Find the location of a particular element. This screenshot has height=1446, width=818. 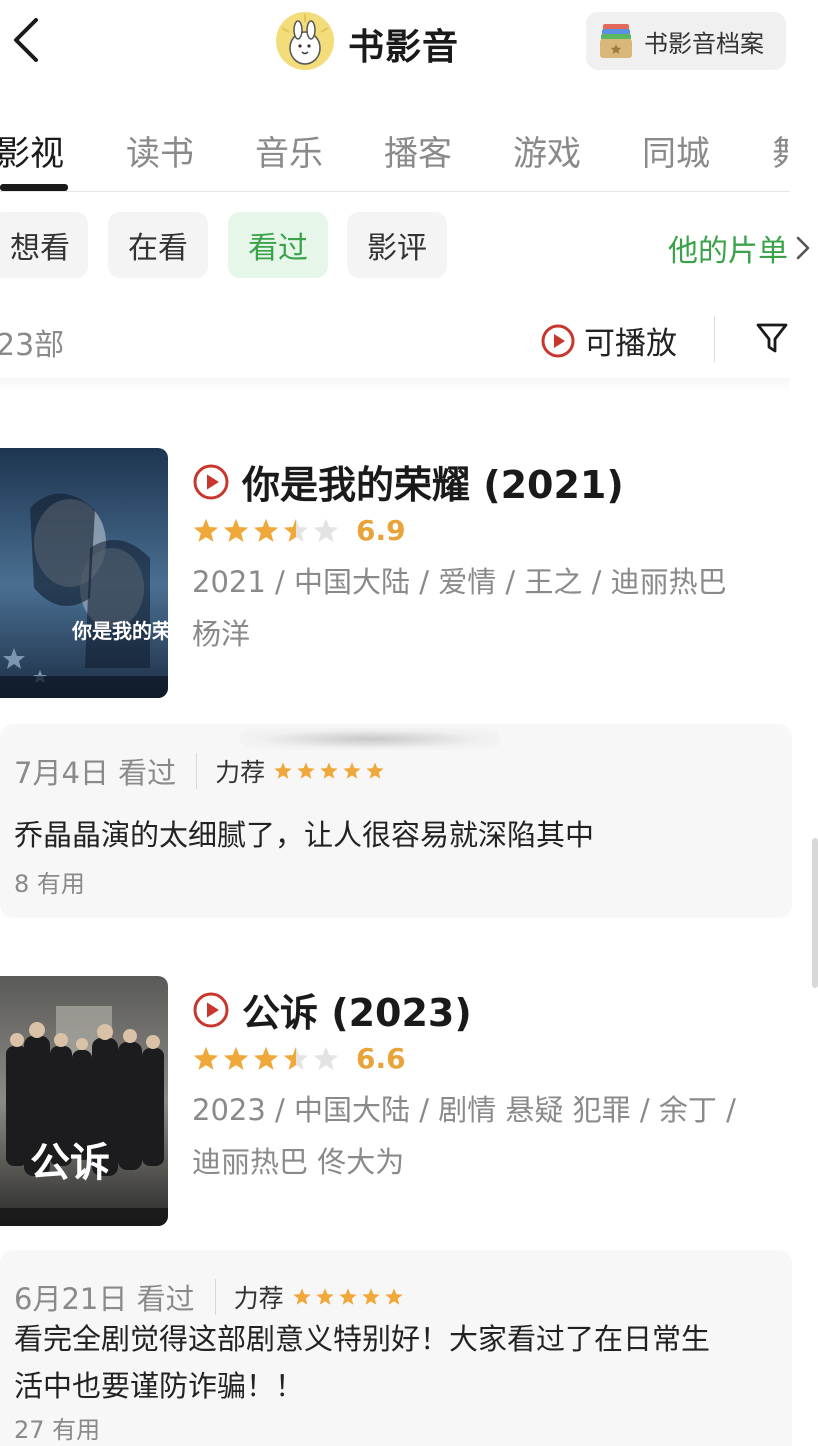

rating-row: 6.9 is located at coordinates (299, 530).